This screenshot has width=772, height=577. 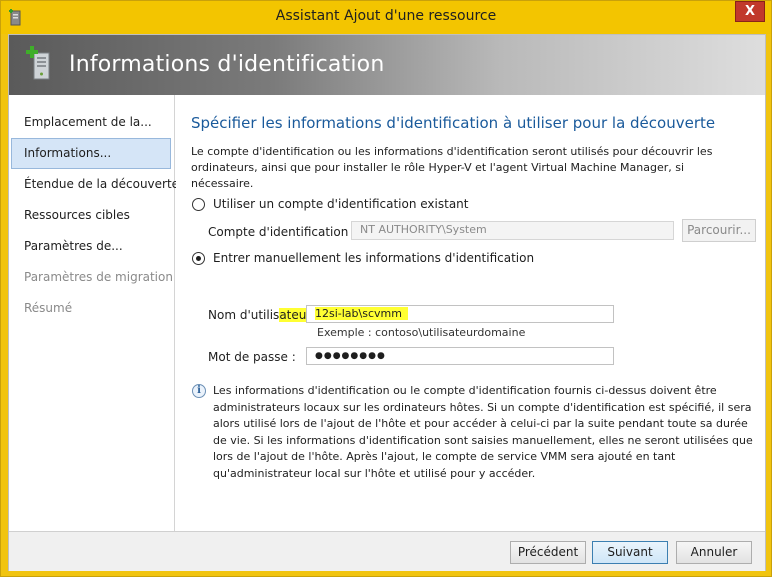 What do you see at coordinates (361, 313) in the screenshot?
I see `username-value: 12si-lab\scvmm` at bounding box center [361, 313].